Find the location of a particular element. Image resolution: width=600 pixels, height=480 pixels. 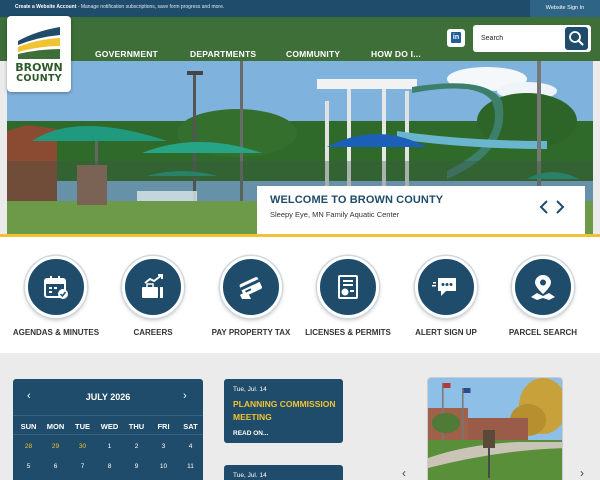

calendar-icon is located at coordinates (56, 287).